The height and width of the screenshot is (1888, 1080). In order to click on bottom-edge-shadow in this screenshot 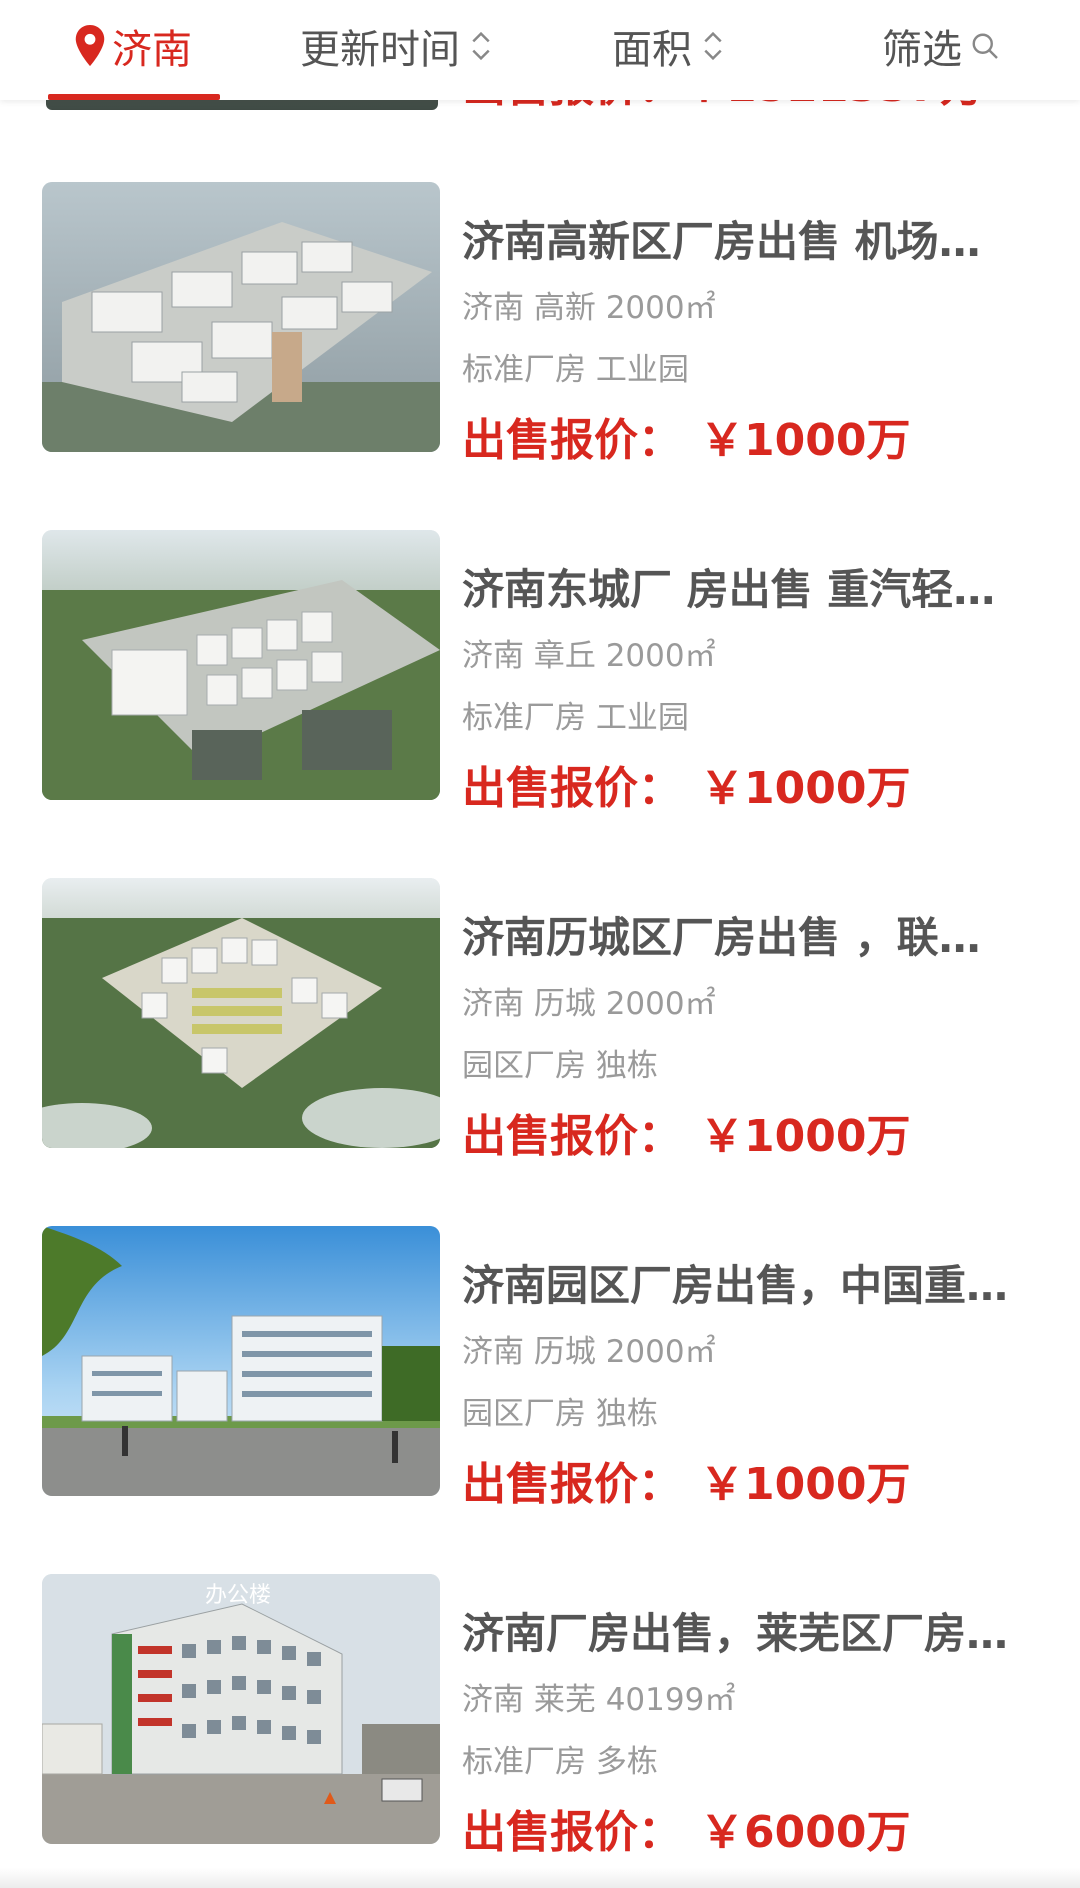, I will do `click(540, 1878)`.